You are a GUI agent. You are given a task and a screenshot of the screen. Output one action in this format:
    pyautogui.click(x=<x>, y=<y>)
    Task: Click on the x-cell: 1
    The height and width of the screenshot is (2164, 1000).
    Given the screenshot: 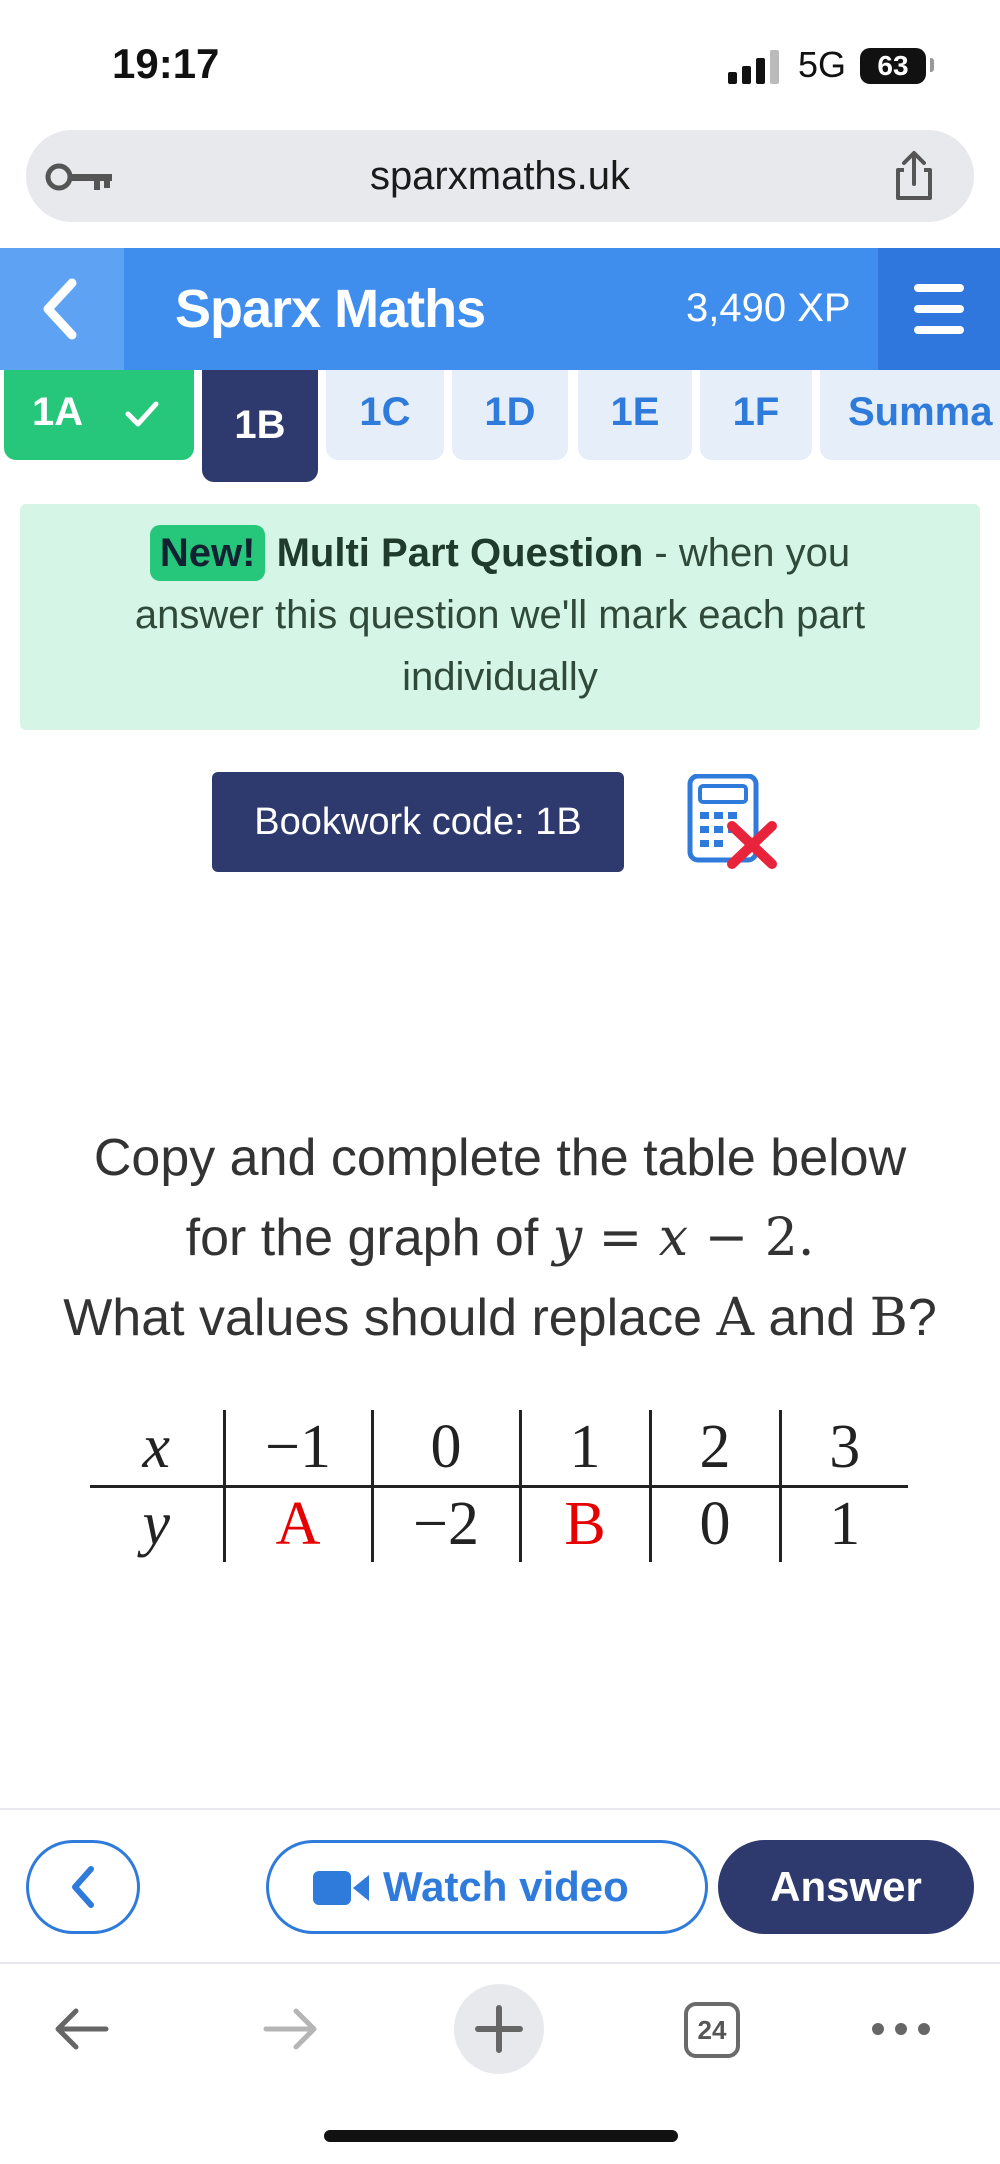 What is the action you would take?
    pyautogui.click(x=584, y=1449)
    